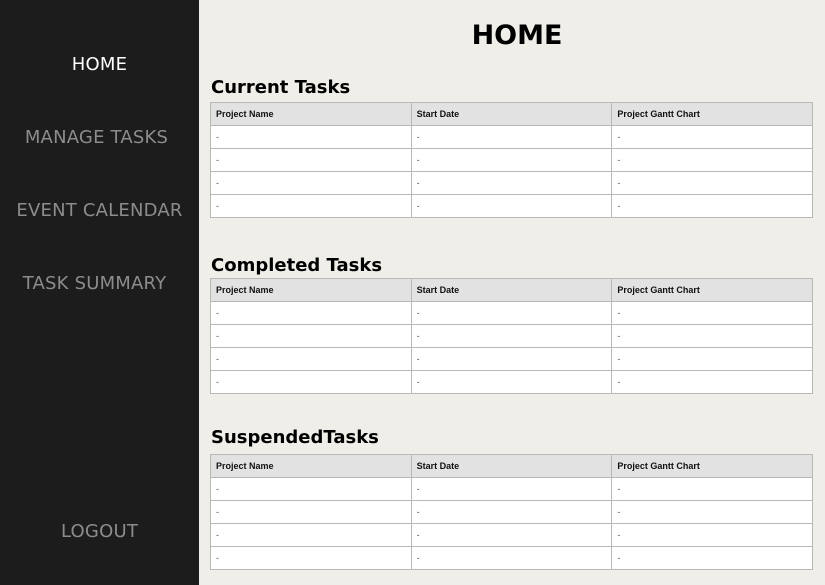 The image size is (825, 585). What do you see at coordinates (99, 531) in the screenshot?
I see `logout-button: LOGOUT` at bounding box center [99, 531].